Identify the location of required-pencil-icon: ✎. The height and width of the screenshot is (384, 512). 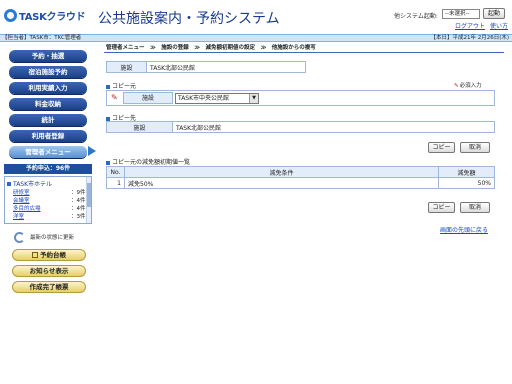
(114, 97).